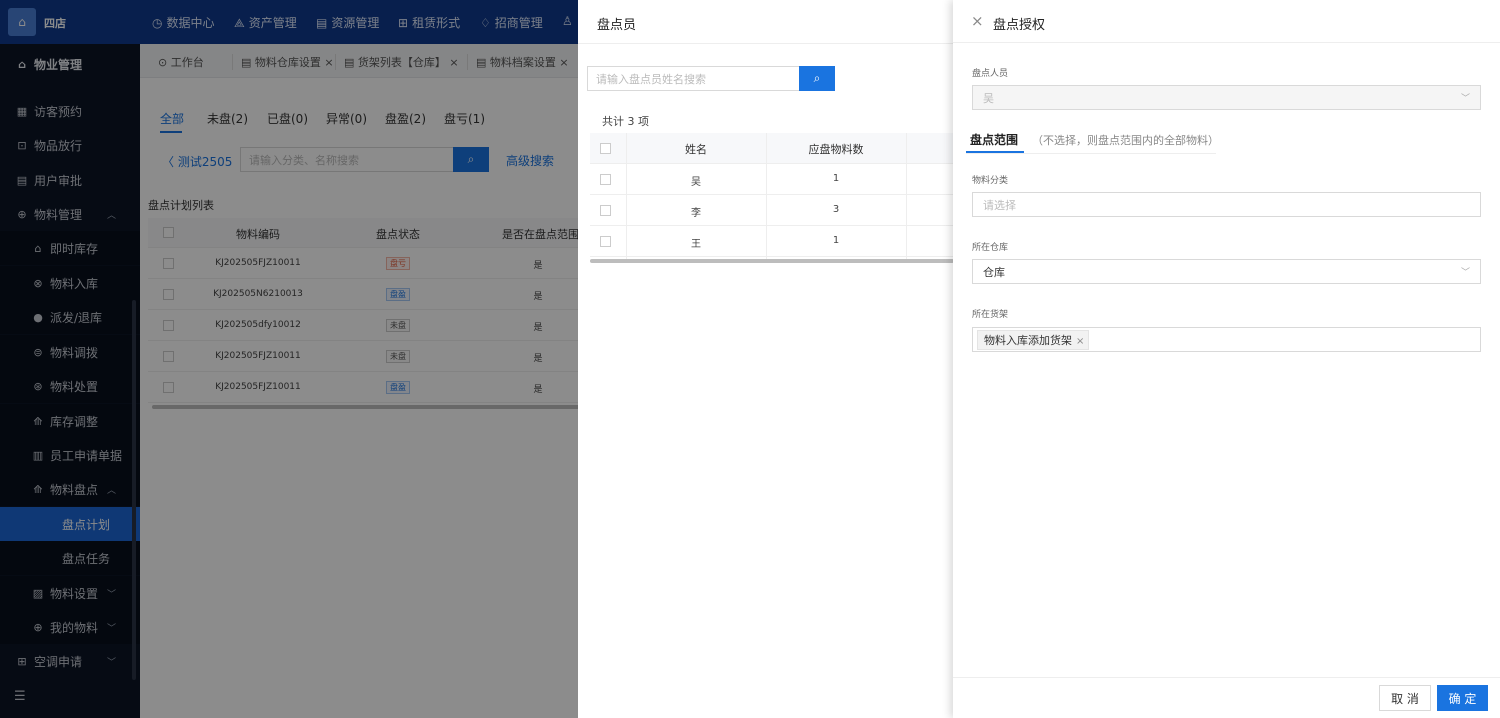 The image size is (1500, 718). What do you see at coordinates (772, 261) in the screenshot?
I see `table-horizontal-scrollbar` at bounding box center [772, 261].